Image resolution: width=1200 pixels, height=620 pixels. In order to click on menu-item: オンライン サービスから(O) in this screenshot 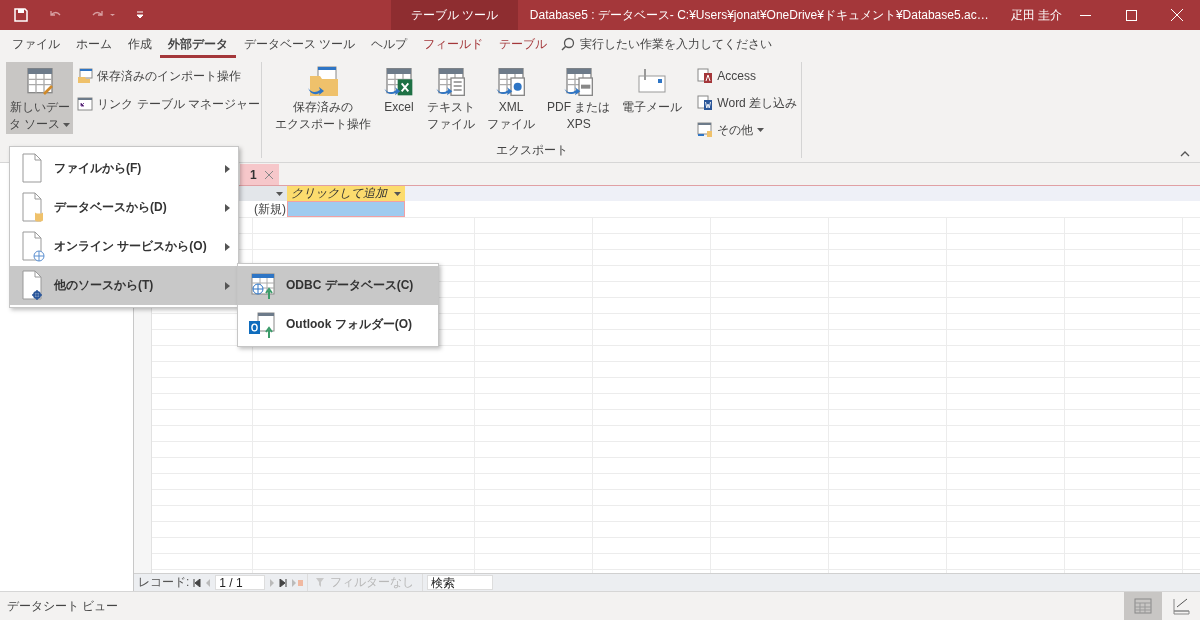, I will do `click(124, 246)`.